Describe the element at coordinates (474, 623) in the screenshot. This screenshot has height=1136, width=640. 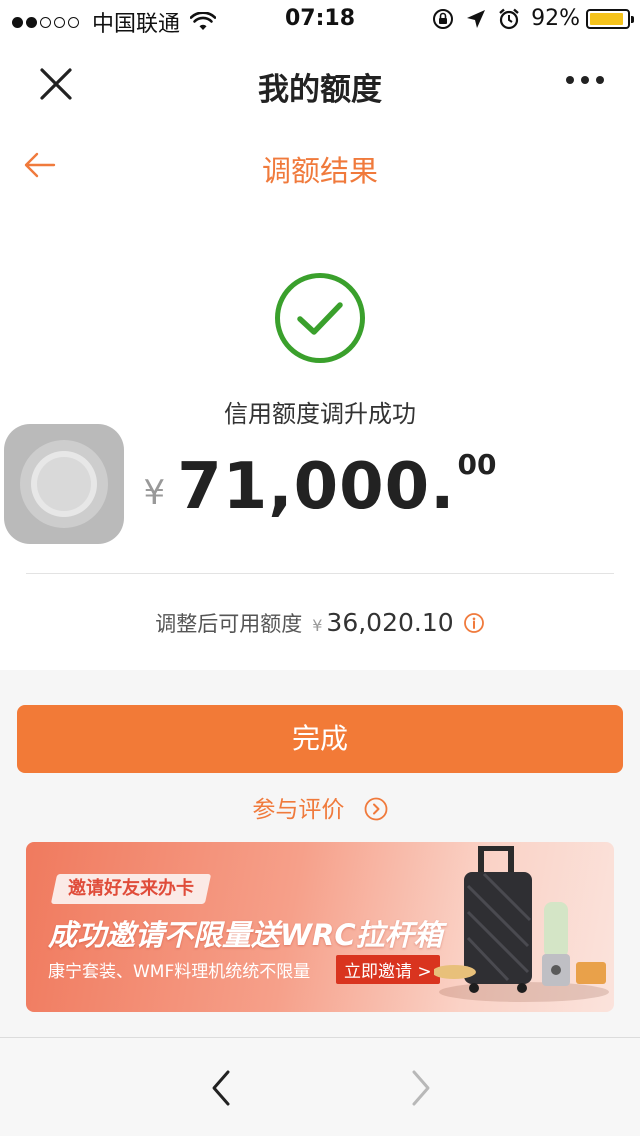
I see `info-icon` at that location.